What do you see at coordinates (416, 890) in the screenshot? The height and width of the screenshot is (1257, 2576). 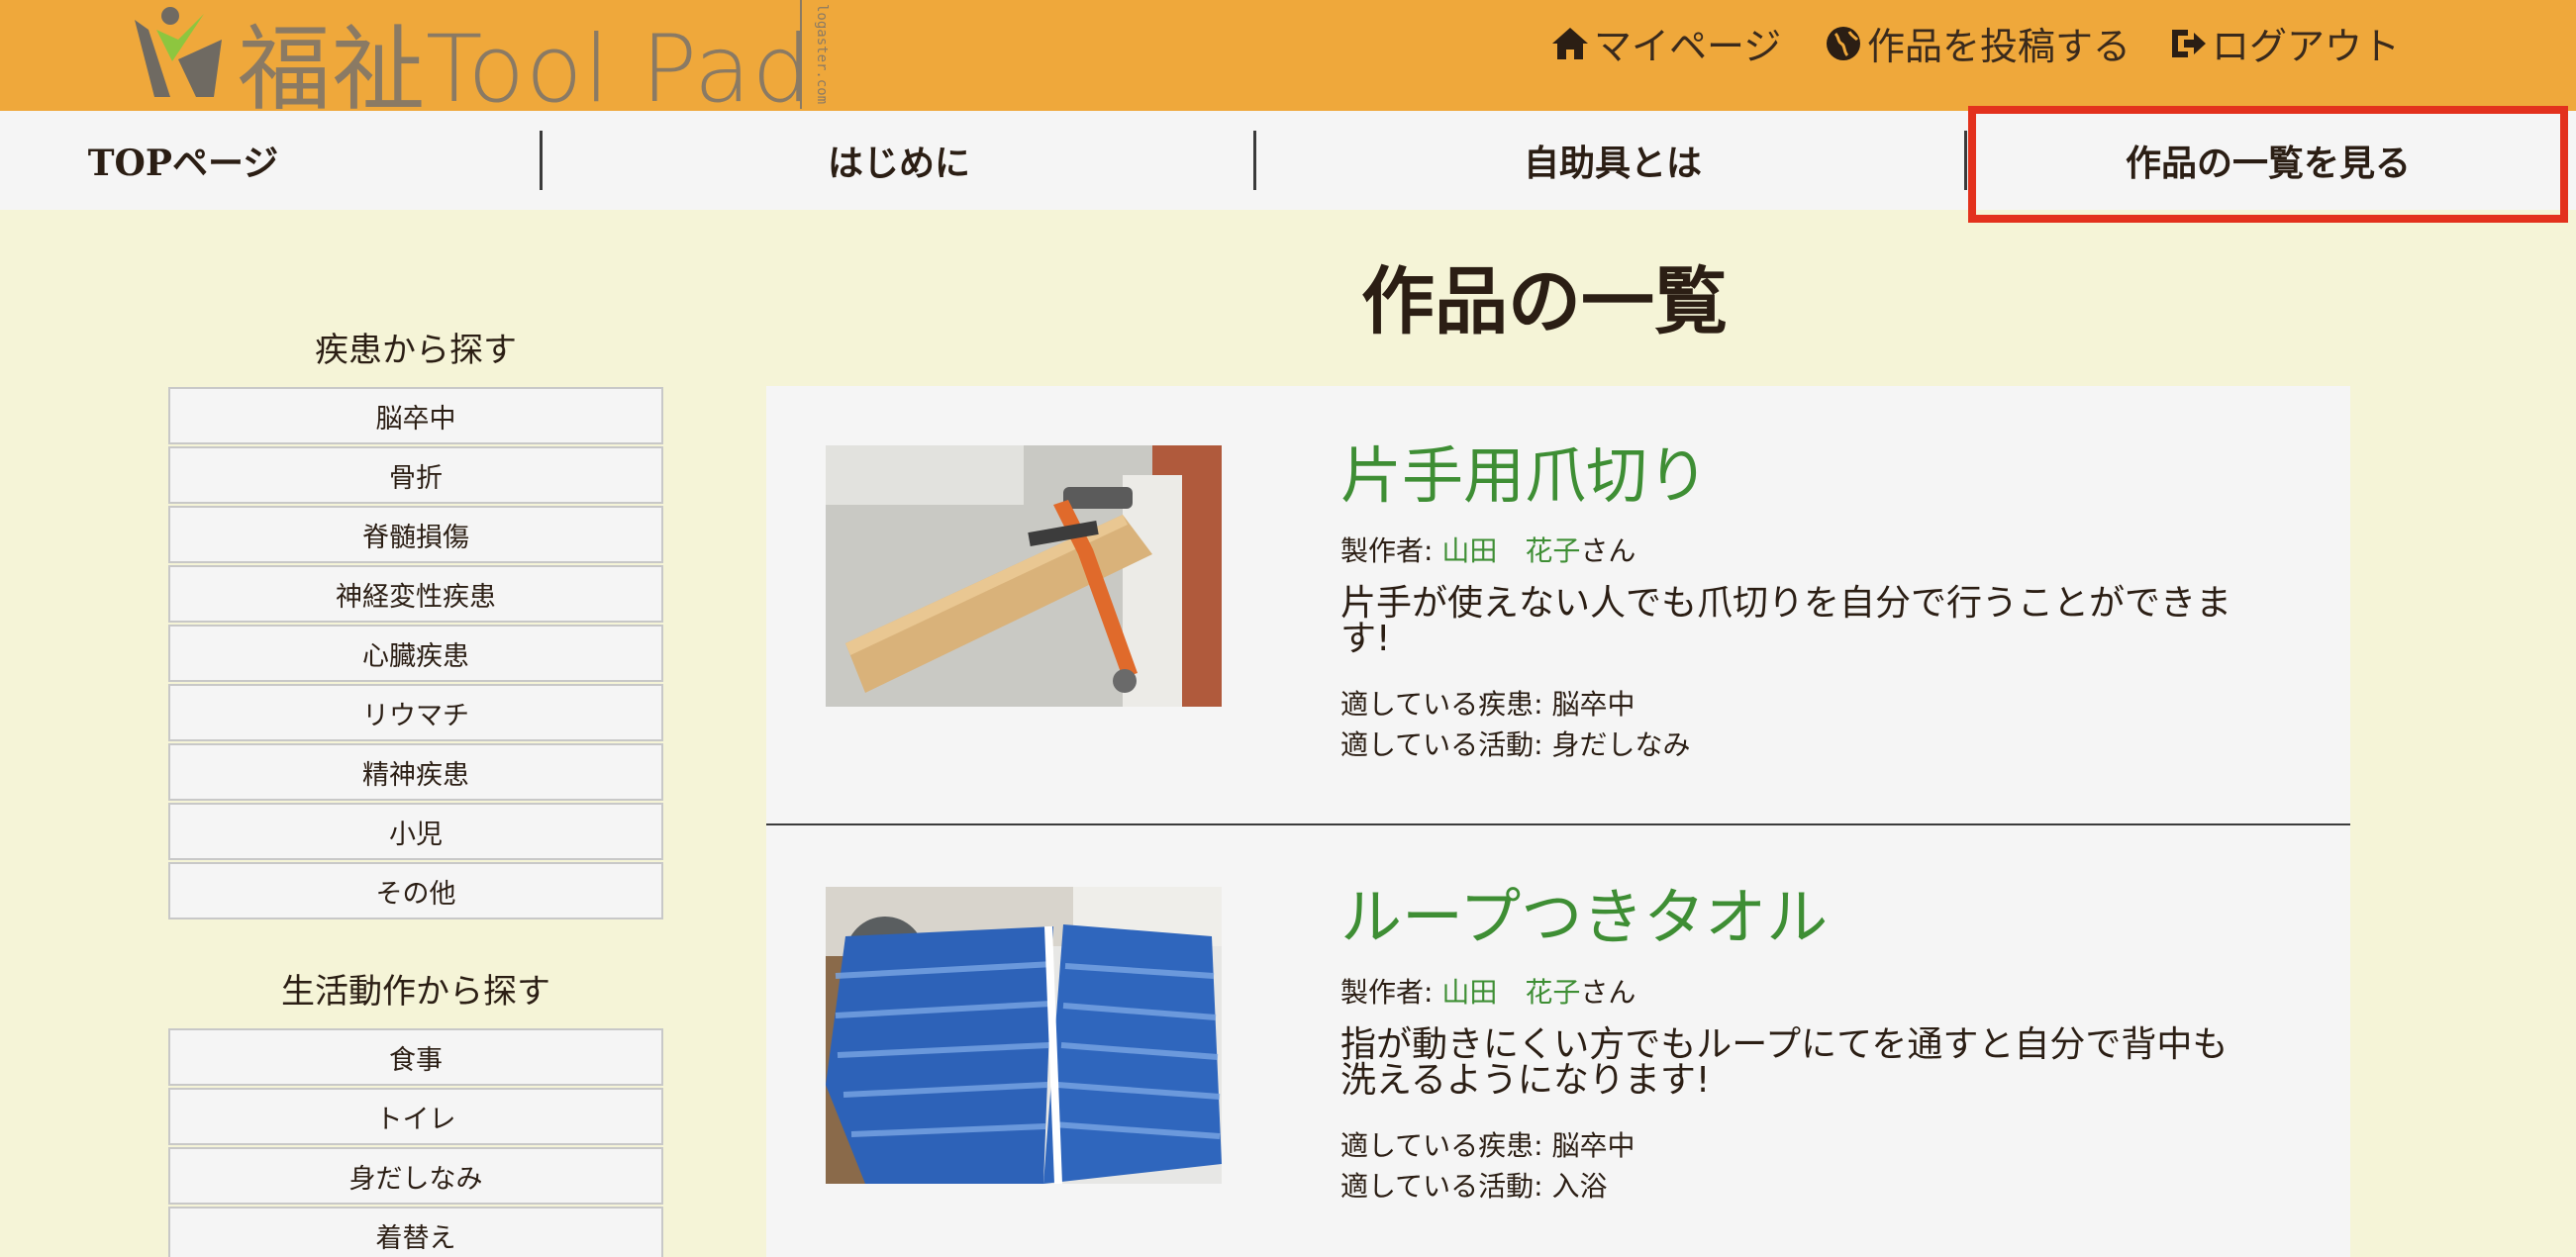 I see `disease-filter-other: その他` at bounding box center [416, 890].